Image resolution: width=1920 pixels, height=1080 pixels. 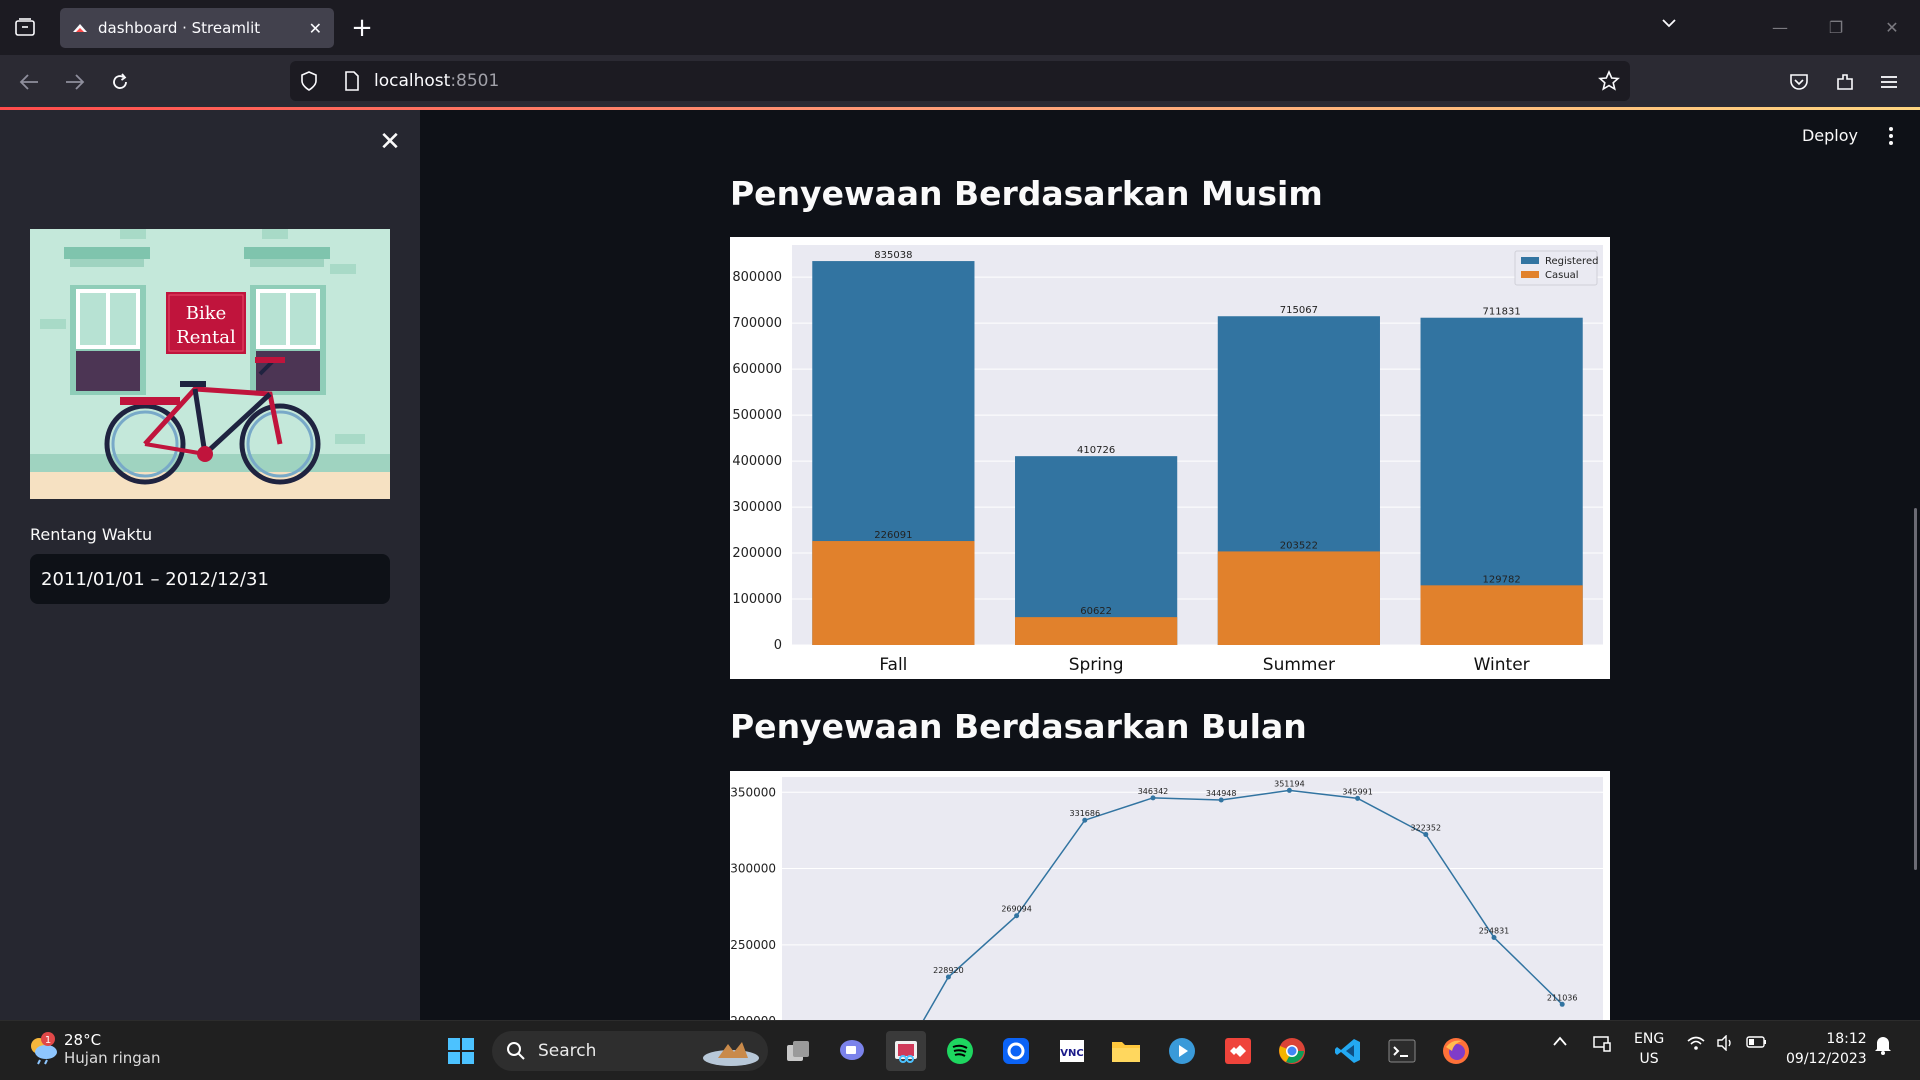 What do you see at coordinates (206, 313) in the screenshot?
I see `sign-text-bike: Bike` at bounding box center [206, 313].